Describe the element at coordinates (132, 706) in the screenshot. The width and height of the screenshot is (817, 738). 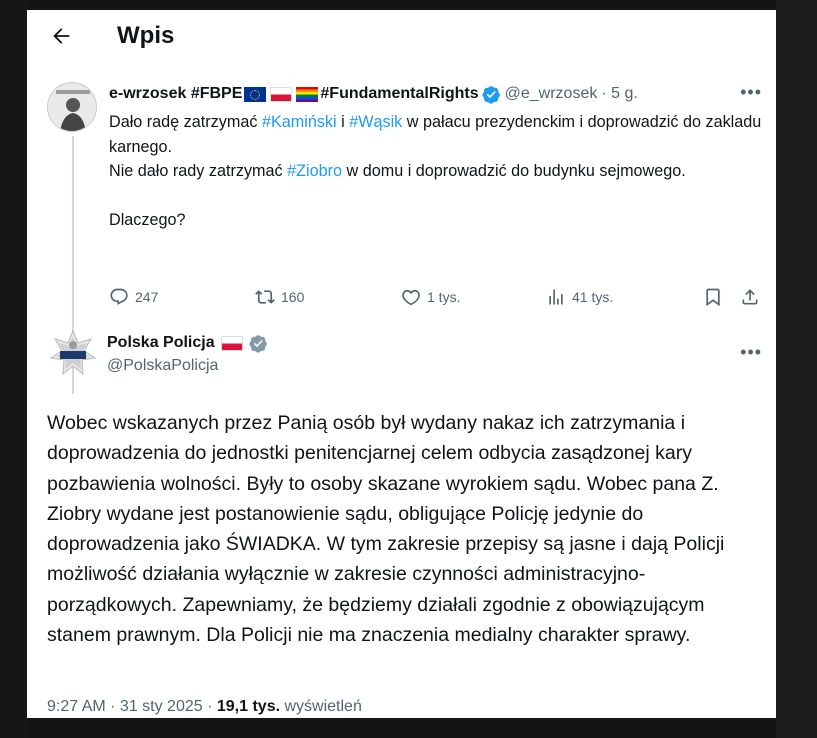
I see `tweet-timestamp: 9:27 AM · 31 sty 2025 ·` at that location.